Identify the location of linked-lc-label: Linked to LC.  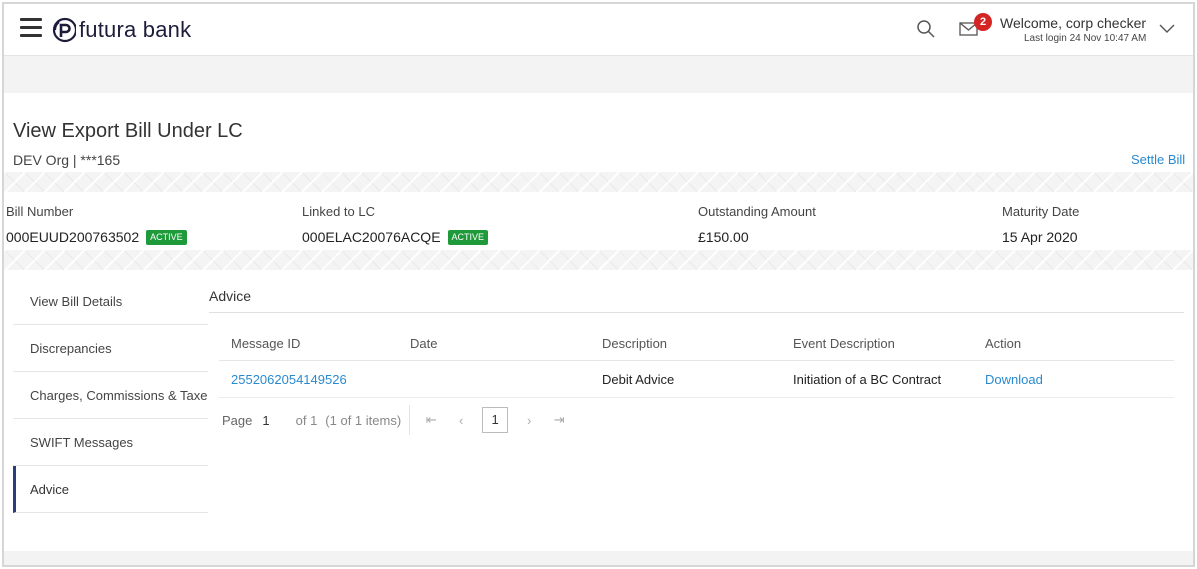
(338, 211).